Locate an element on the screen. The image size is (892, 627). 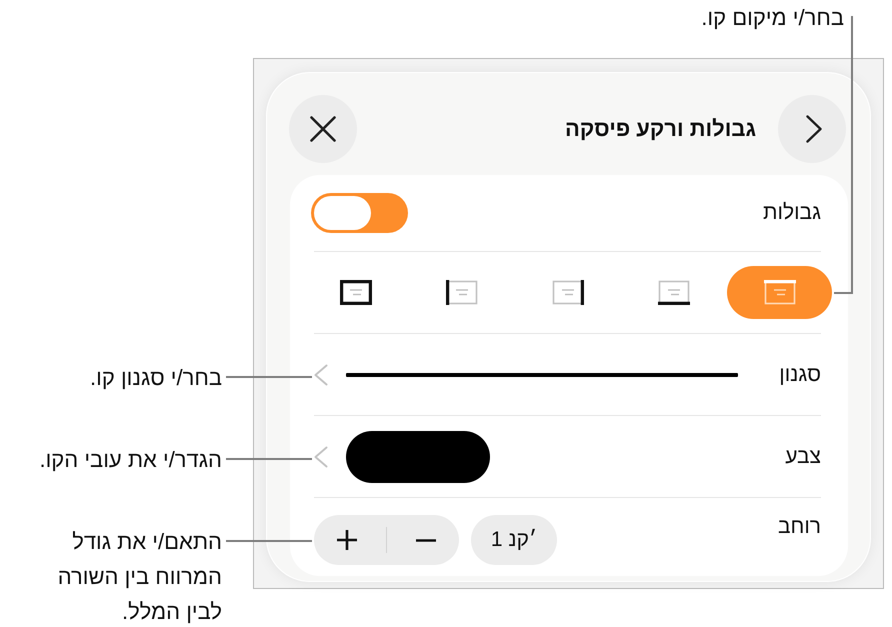
callout-text: בחר/י מיקום קו. is located at coordinates (772, 18).